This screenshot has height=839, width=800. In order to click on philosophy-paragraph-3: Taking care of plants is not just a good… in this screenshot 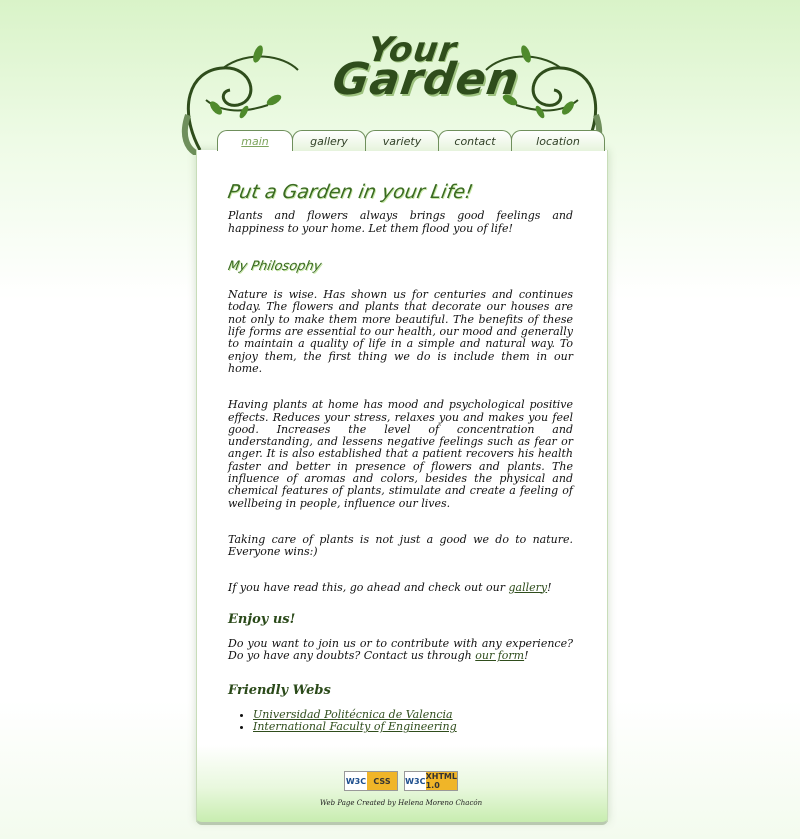, I will do `click(400, 545)`.